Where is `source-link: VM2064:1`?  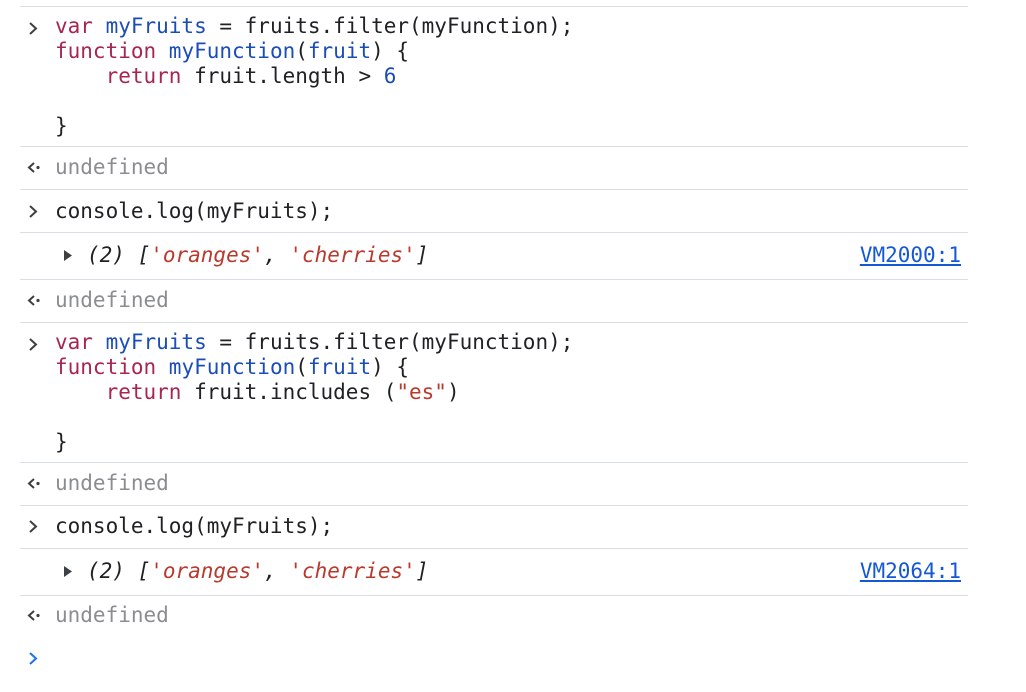
source-link: VM2064:1 is located at coordinates (910, 571).